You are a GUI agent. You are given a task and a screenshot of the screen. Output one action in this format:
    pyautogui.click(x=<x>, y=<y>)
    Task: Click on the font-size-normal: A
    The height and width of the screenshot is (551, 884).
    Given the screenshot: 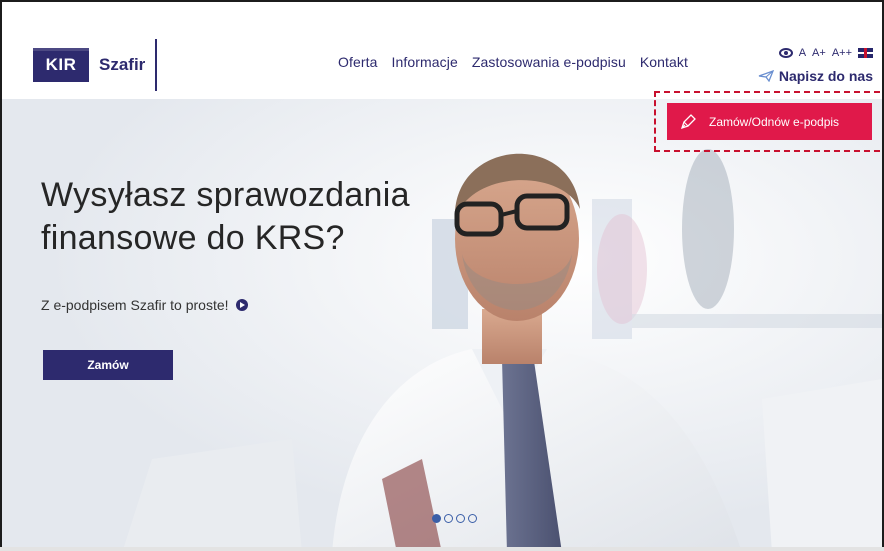 What is the action you would take?
    pyautogui.click(x=802, y=53)
    